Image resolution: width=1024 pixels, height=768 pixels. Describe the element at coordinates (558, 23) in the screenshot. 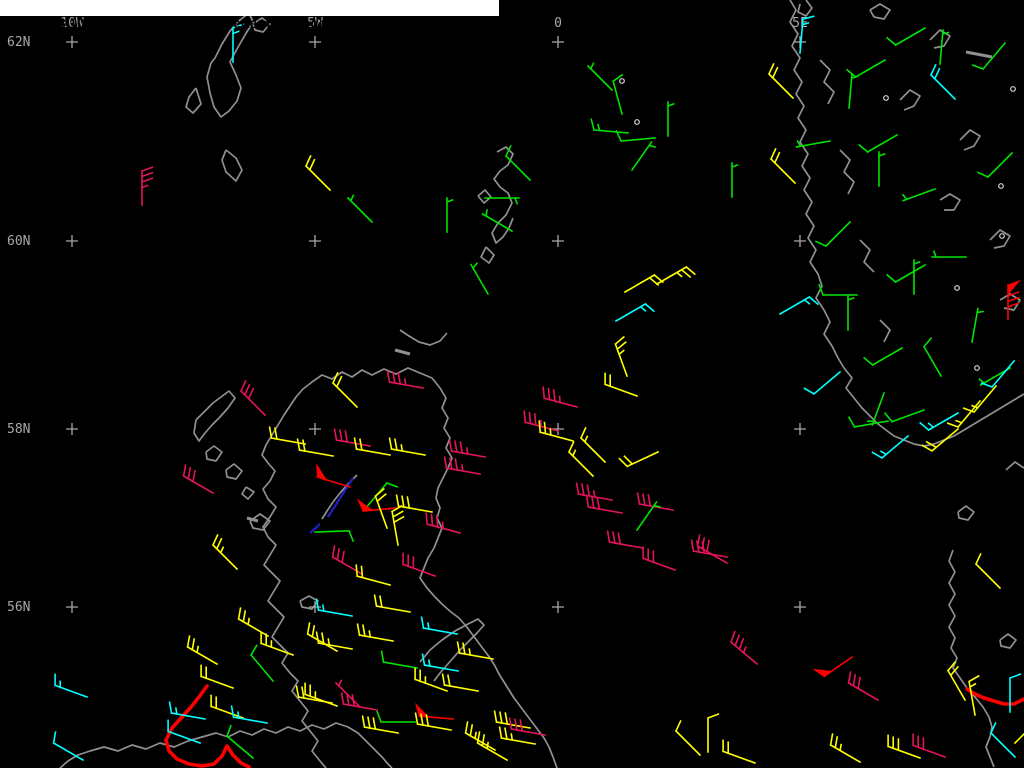

I see `longitude-label: 0` at that location.